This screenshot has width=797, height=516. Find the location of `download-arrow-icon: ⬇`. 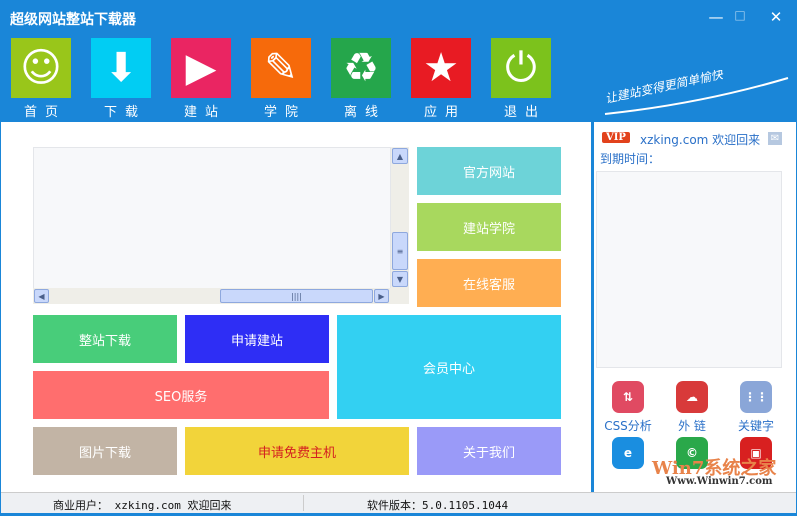

download-arrow-icon: ⬇ is located at coordinates (121, 68).